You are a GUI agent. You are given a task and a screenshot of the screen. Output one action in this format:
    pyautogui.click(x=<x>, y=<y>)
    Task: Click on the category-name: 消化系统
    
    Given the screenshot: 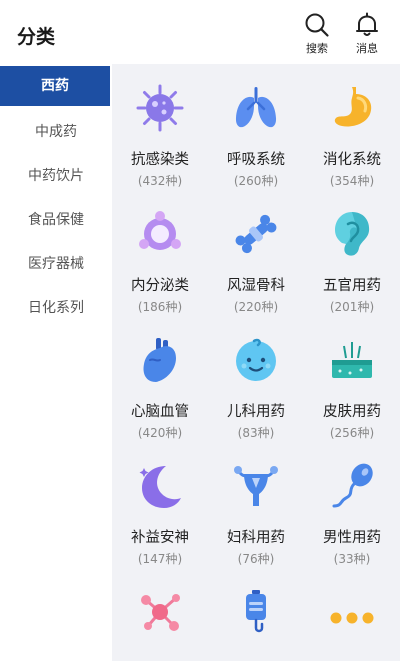 What is the action you would take?
    pyautogui.click(x=352, y=160)
    